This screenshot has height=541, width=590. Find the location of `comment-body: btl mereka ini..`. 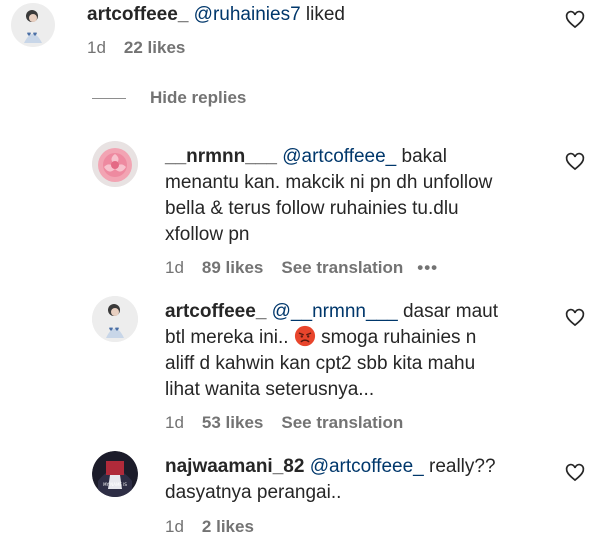

comment-body: btl mereka ini.. is located at coordinates (227, 337).